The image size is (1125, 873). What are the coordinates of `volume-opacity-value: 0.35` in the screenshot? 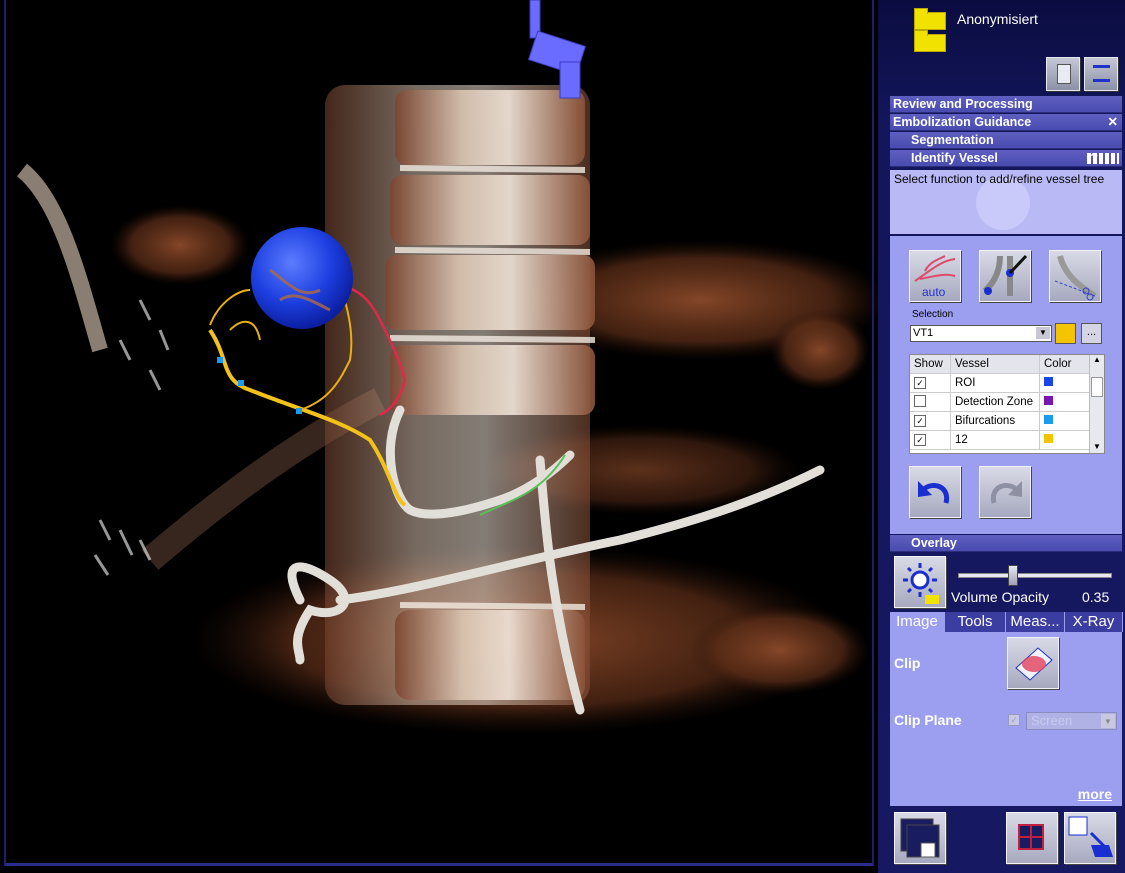 It's located at (1096, 597).